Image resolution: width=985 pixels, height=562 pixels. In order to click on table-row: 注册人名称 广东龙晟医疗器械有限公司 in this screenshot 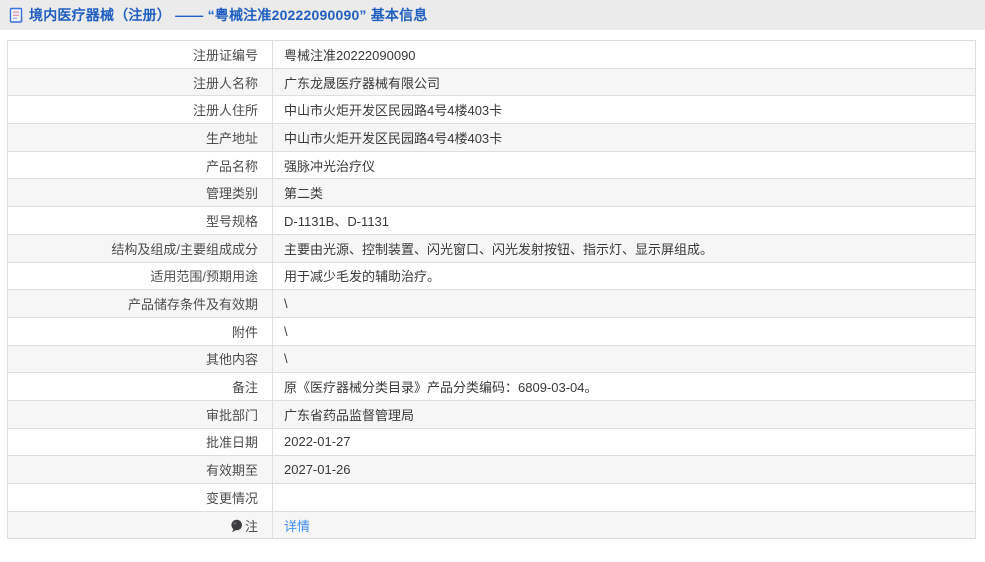, I will do `click(491, 82)`.